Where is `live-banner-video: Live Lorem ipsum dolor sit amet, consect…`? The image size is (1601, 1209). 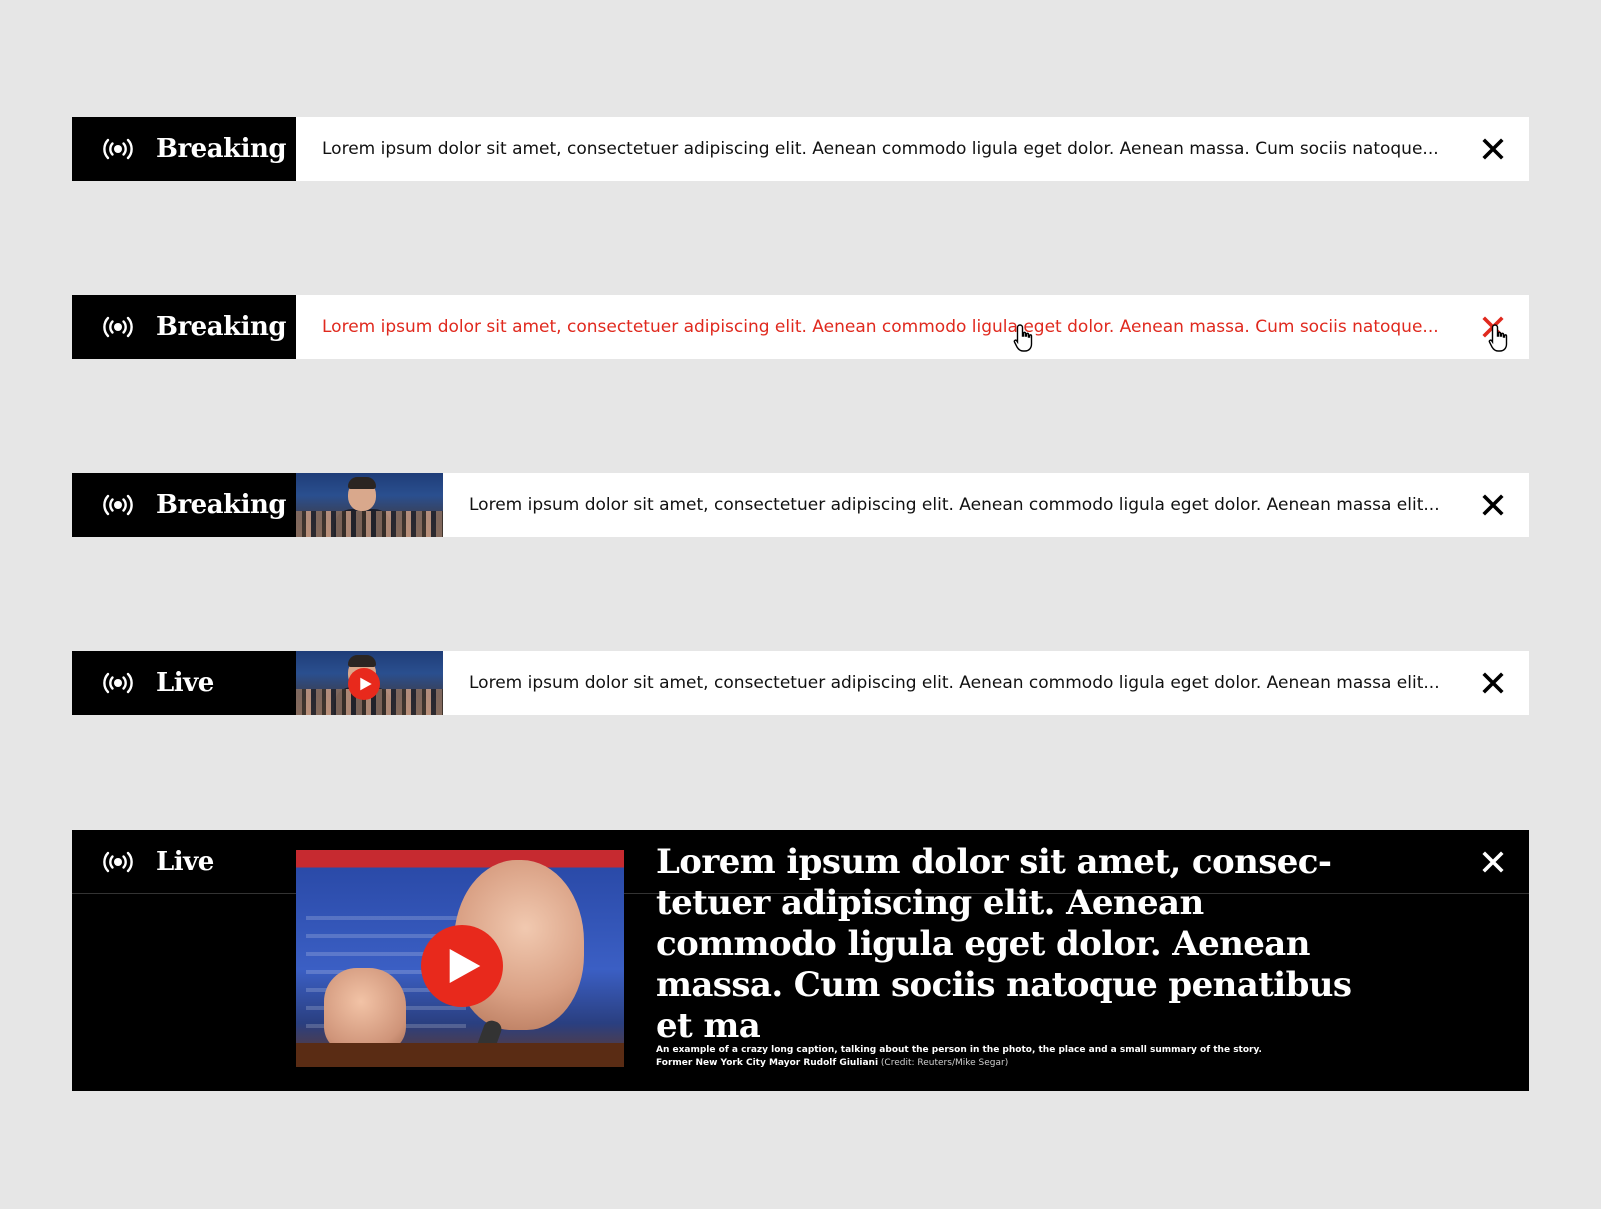
live-banner-video: Live Lorem ipsum dolor sit amet, consect… is located at coordinates (800, 683).